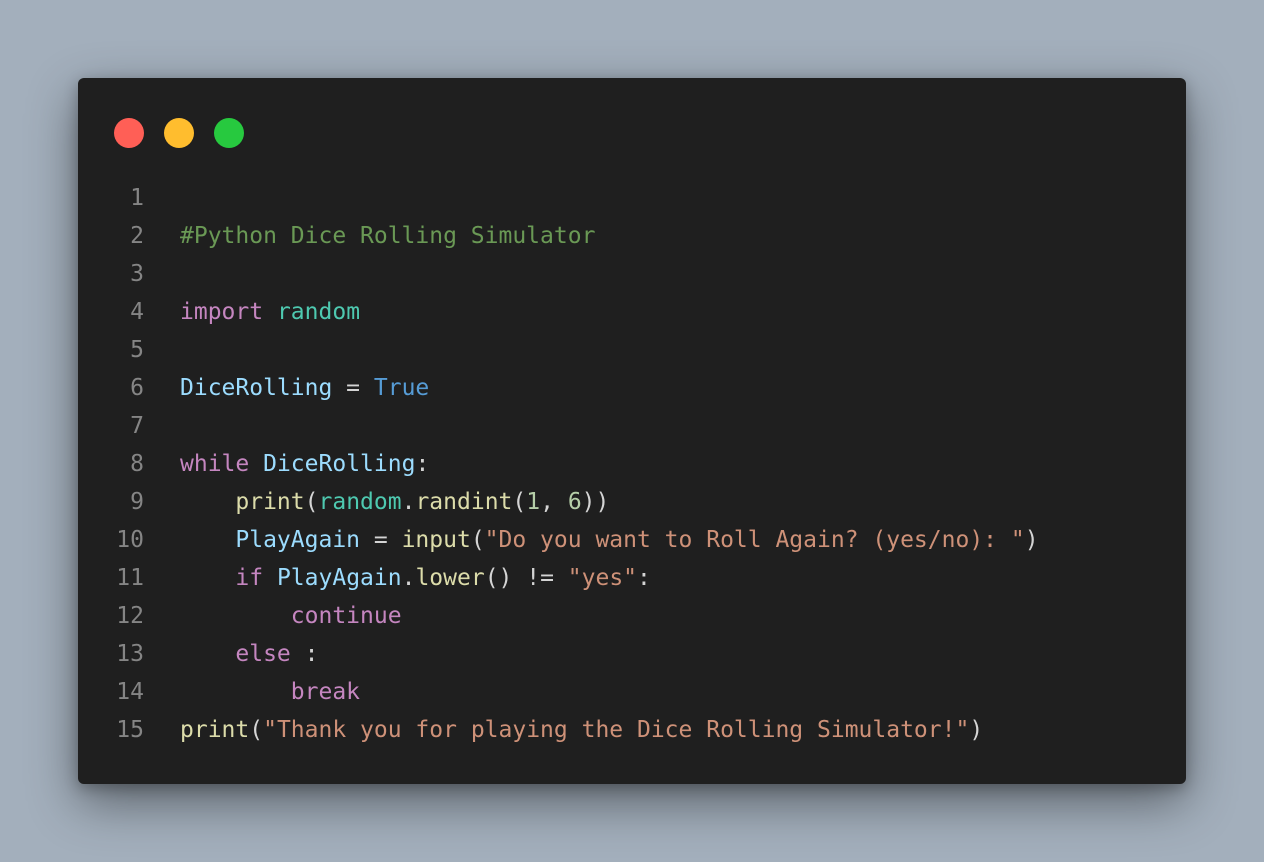 This screenshot has height=862, width=1264. Describe the element at coordinates (574, 502) in the screenshot. I see `number-token: 6` at that location.